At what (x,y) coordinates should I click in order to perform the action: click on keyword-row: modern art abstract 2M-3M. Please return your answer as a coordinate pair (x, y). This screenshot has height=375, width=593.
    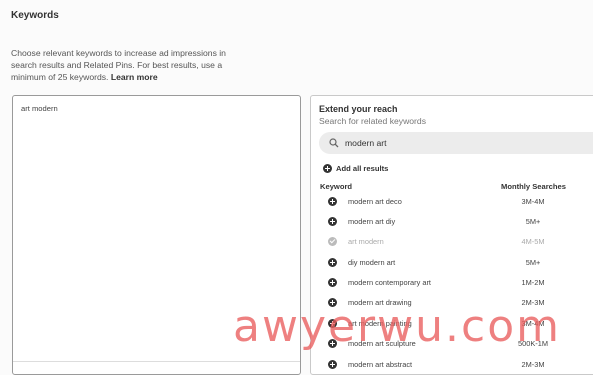
    Looking at the image, I should click on (452, 365).